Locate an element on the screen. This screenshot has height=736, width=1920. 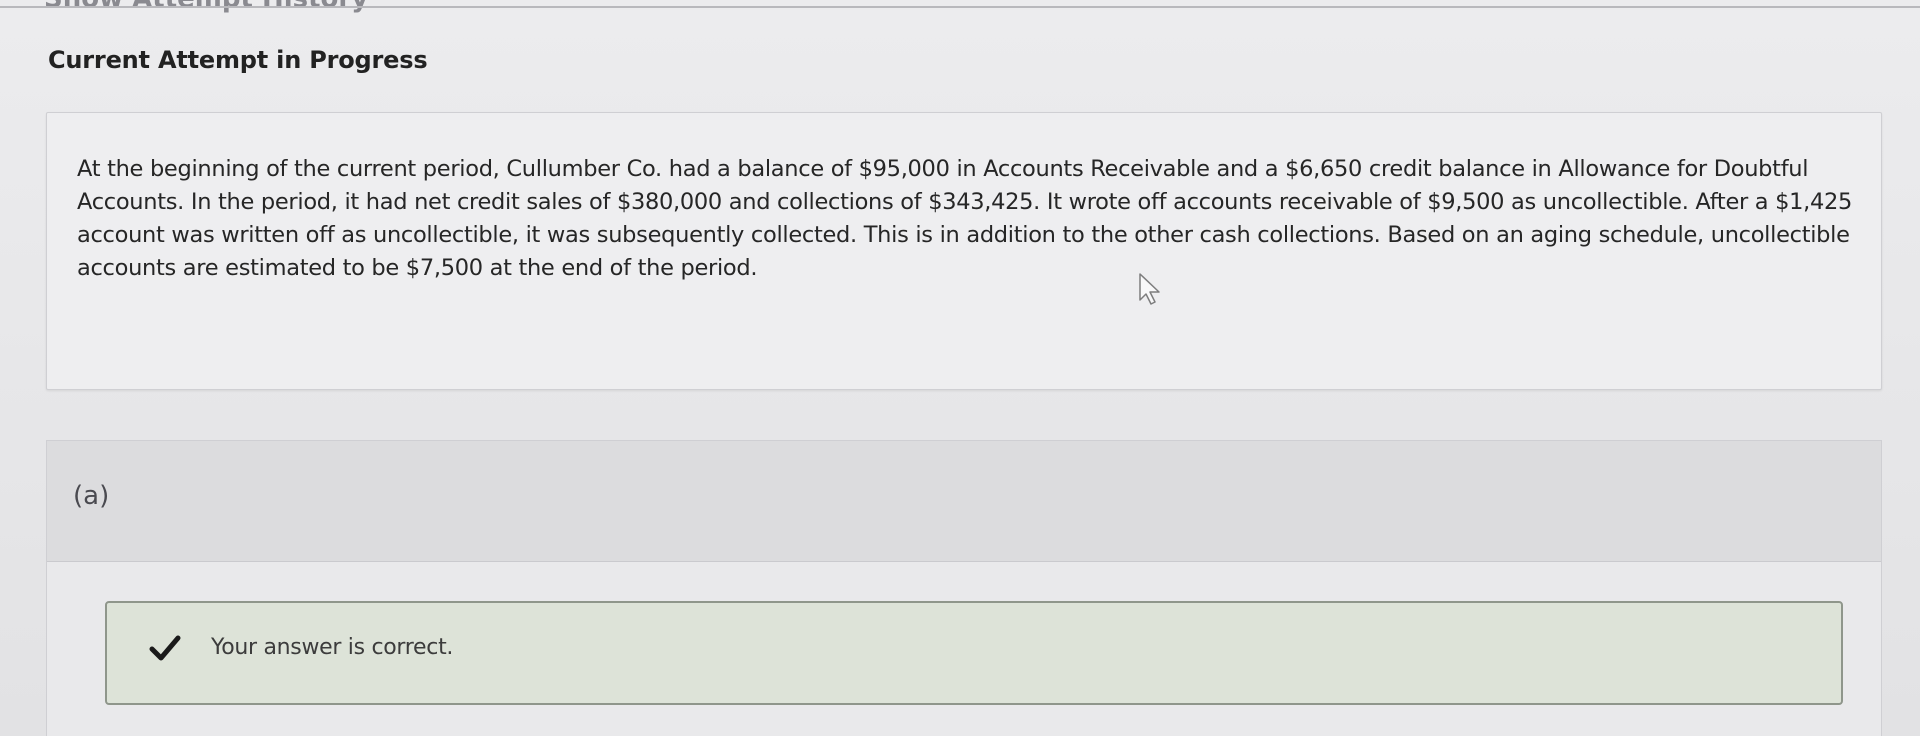
checkmark-icon is located at coordinates (165, 648).